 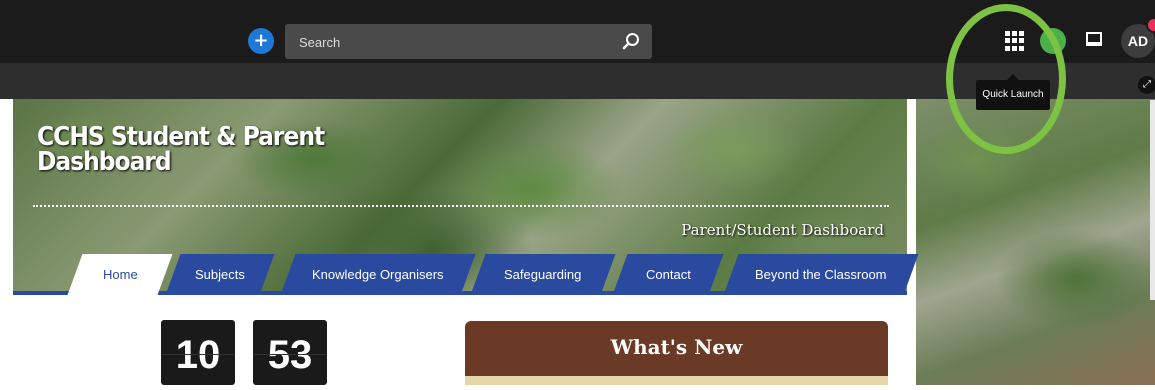 I want to click on whats-new-panel: What's New, so click(x=676, y=353).